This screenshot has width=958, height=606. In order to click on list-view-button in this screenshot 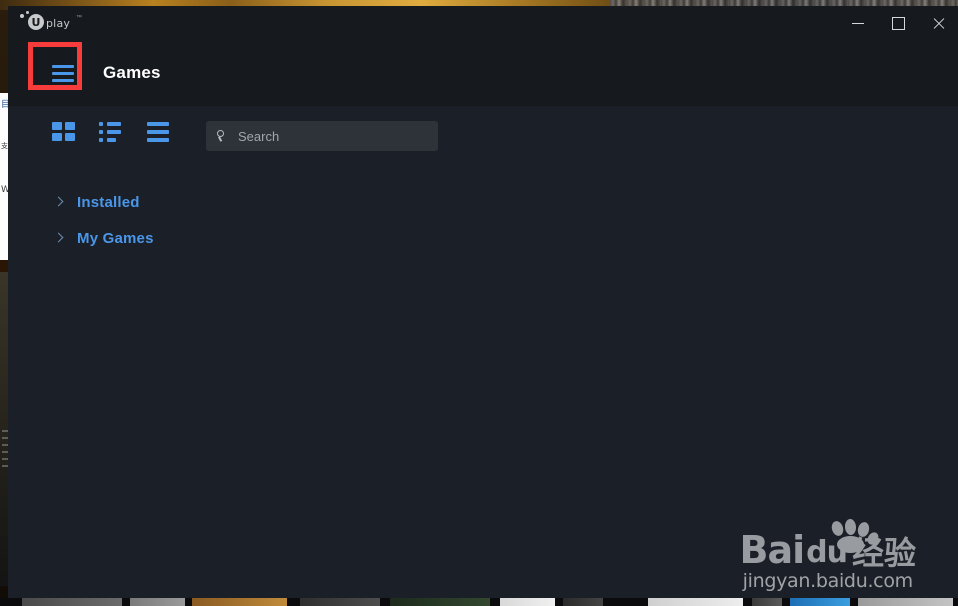, I will do `click(111, 133)`.